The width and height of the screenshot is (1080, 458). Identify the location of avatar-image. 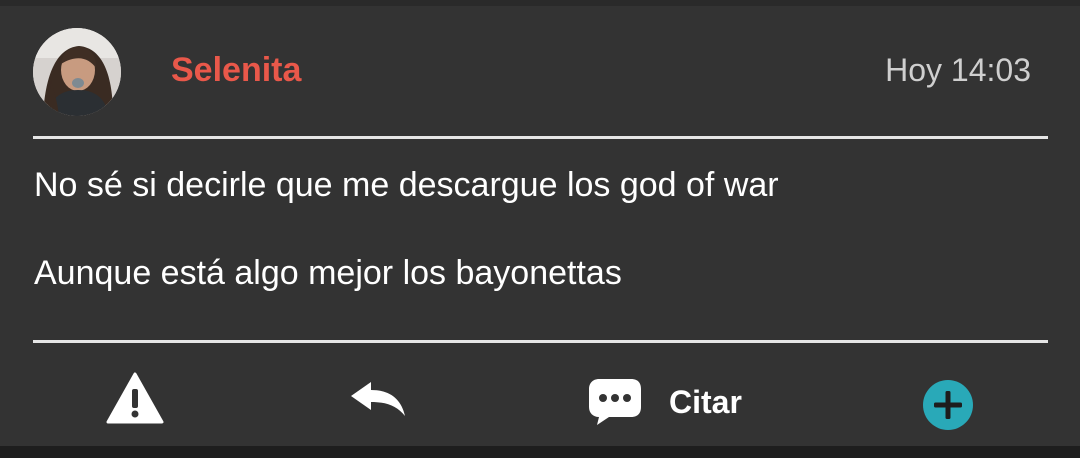
(77, 72).